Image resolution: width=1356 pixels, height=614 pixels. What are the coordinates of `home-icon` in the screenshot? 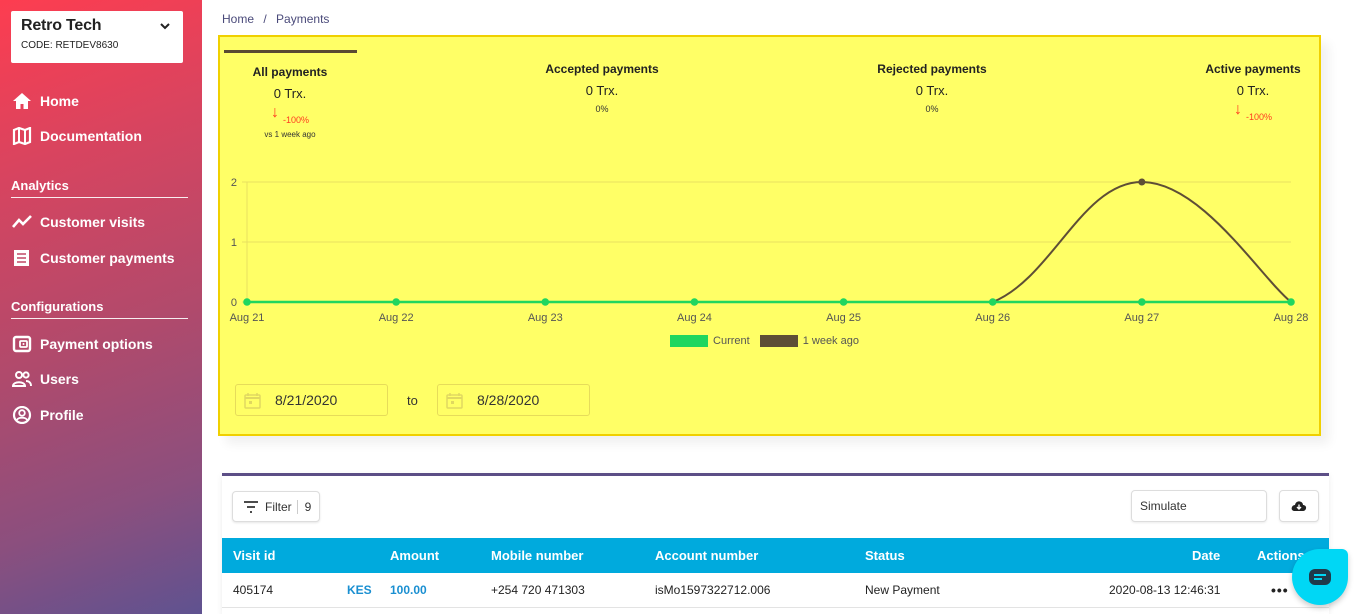 It's located at (22, 101).